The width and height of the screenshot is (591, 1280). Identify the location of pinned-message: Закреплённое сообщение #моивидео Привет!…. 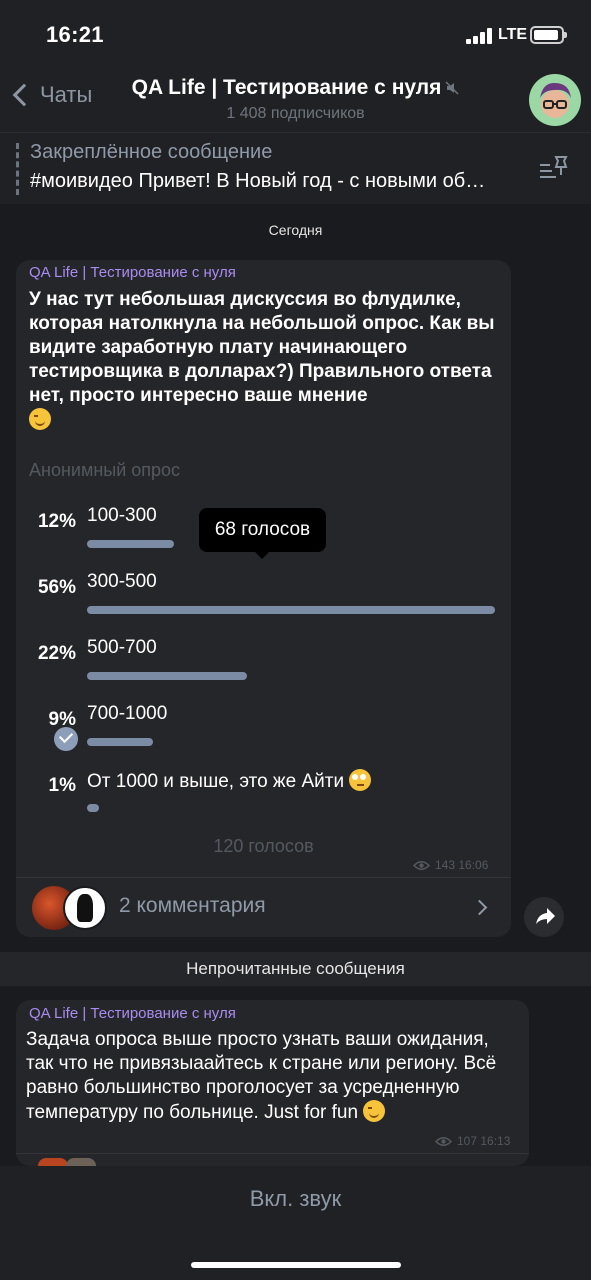
(295, 168).